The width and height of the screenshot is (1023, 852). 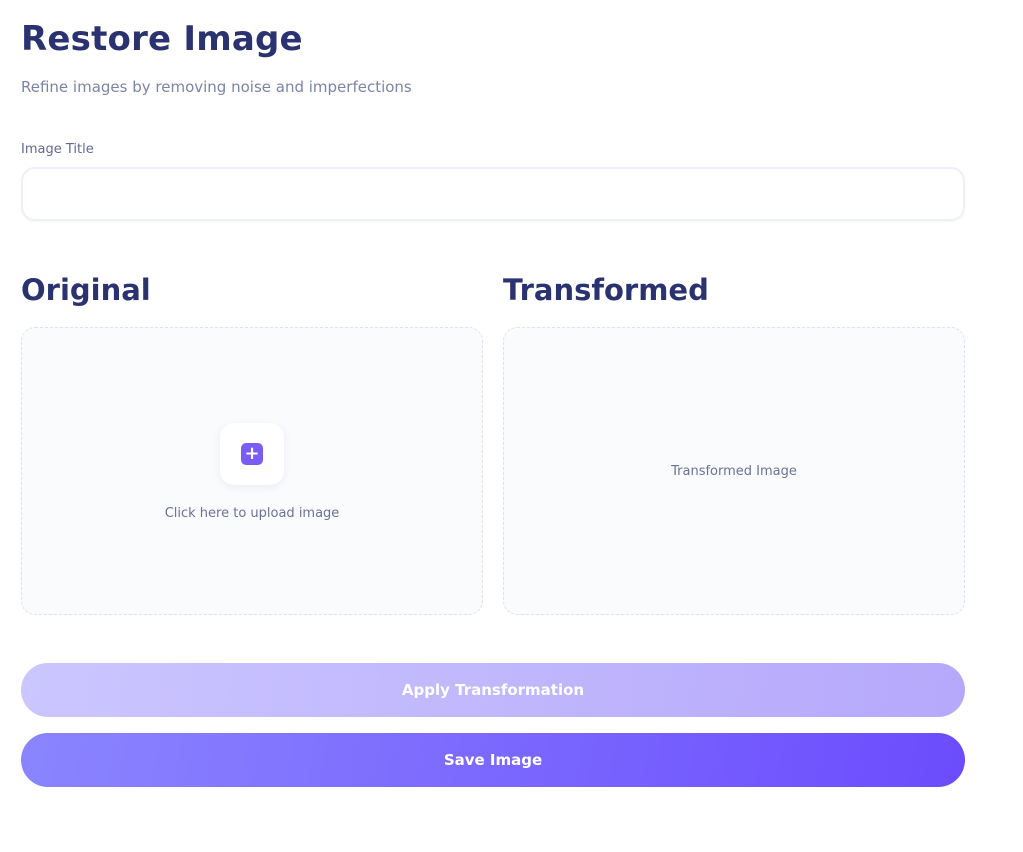 I want to click on plus-icon: +, so click(x=252, y=454).